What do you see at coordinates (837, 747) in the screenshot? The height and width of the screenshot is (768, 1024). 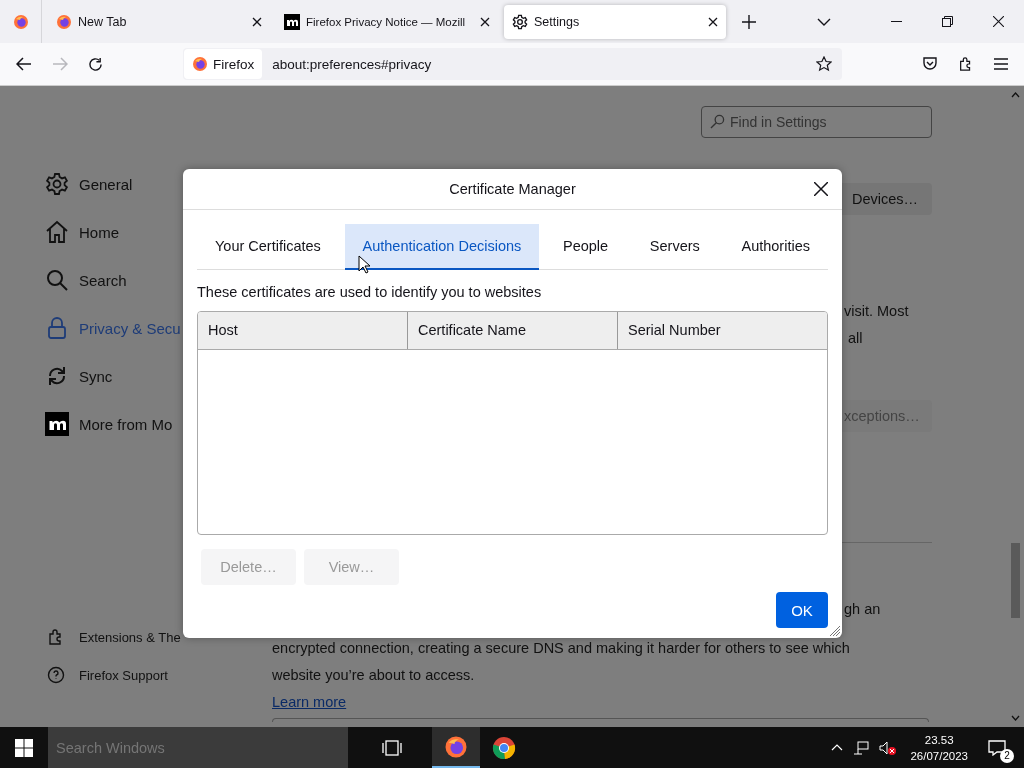 I see `chevron-up-icon` at bounding box center [837, 747].